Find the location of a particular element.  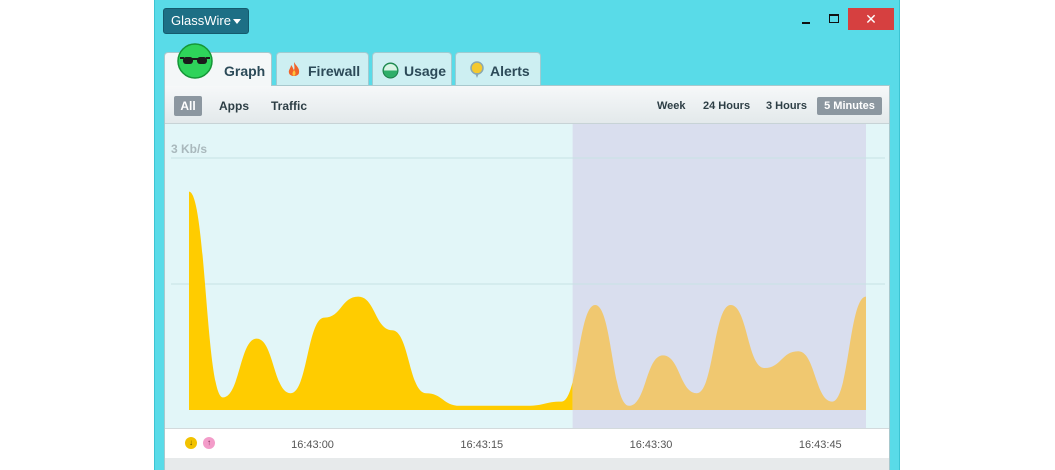

flame-icon is located at coordinates (294, 69).